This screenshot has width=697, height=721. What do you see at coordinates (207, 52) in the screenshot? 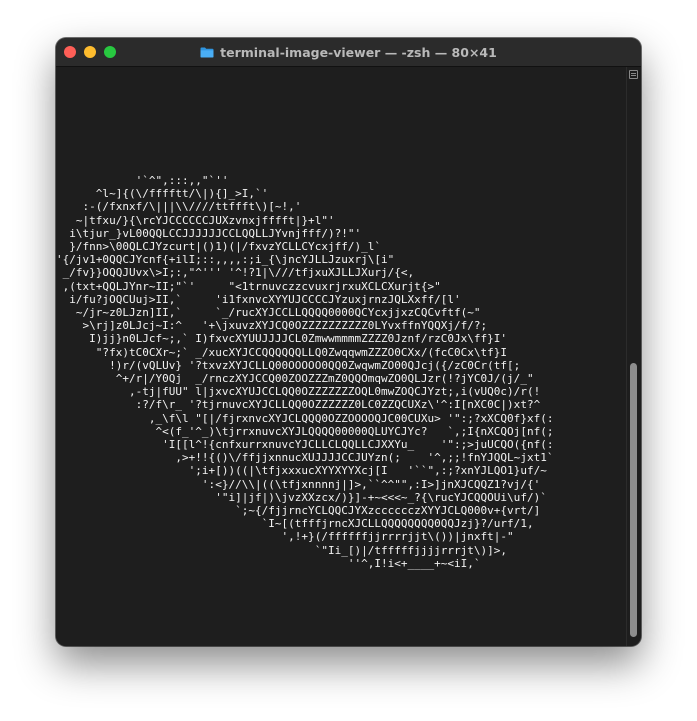
I see `folder-icon` at bounding box center [207, 52].